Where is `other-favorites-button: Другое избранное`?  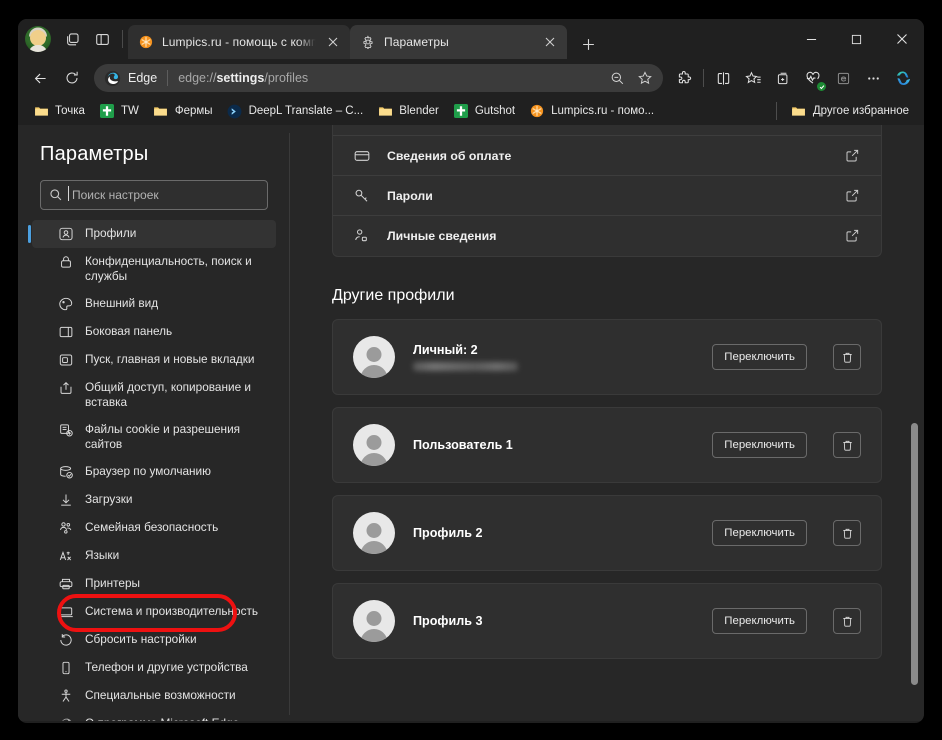 other-favorites-button: Другое избранное is located at coordinates (850, 111).